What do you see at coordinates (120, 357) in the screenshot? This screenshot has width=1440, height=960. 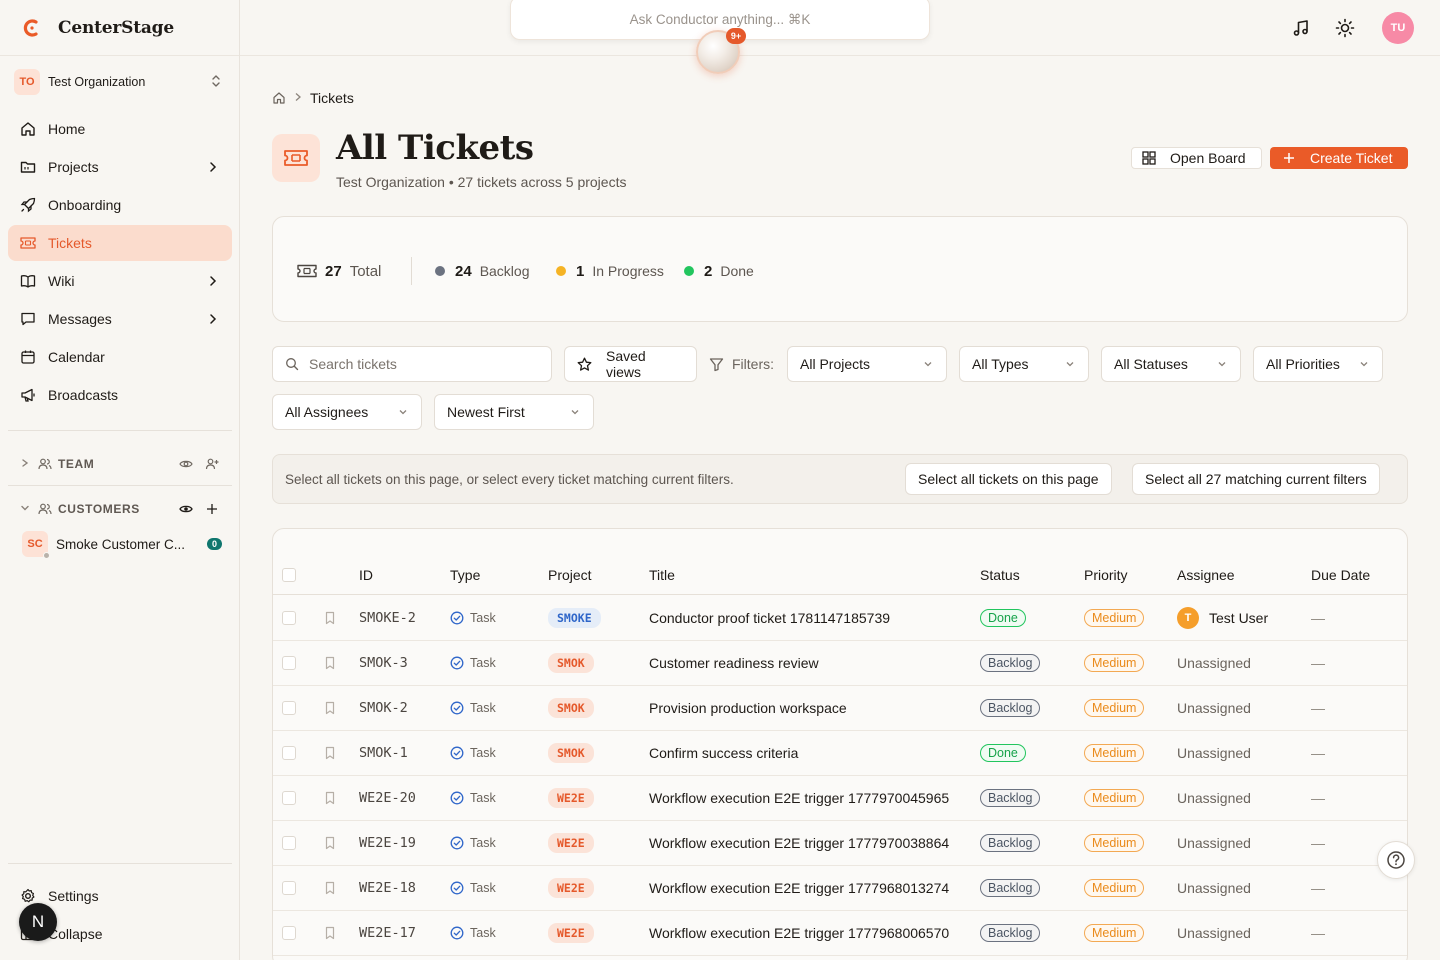 I see `sidebar-item-calendar: Calendar` at bounding box center [120, 357].